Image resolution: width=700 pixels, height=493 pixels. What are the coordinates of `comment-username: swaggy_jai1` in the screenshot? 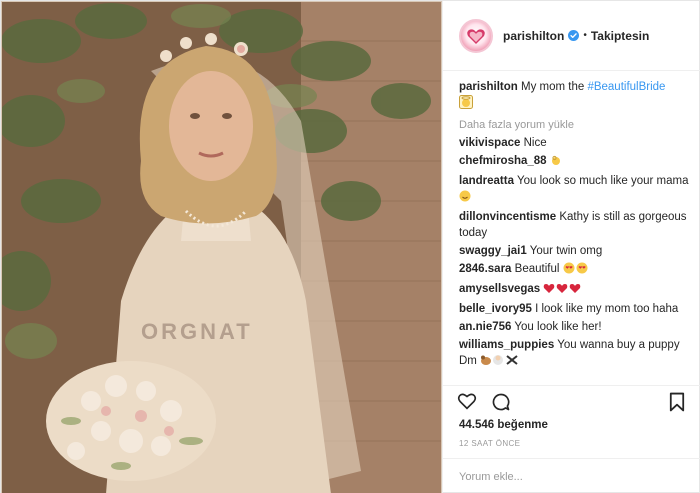 It's located at (493, 251).